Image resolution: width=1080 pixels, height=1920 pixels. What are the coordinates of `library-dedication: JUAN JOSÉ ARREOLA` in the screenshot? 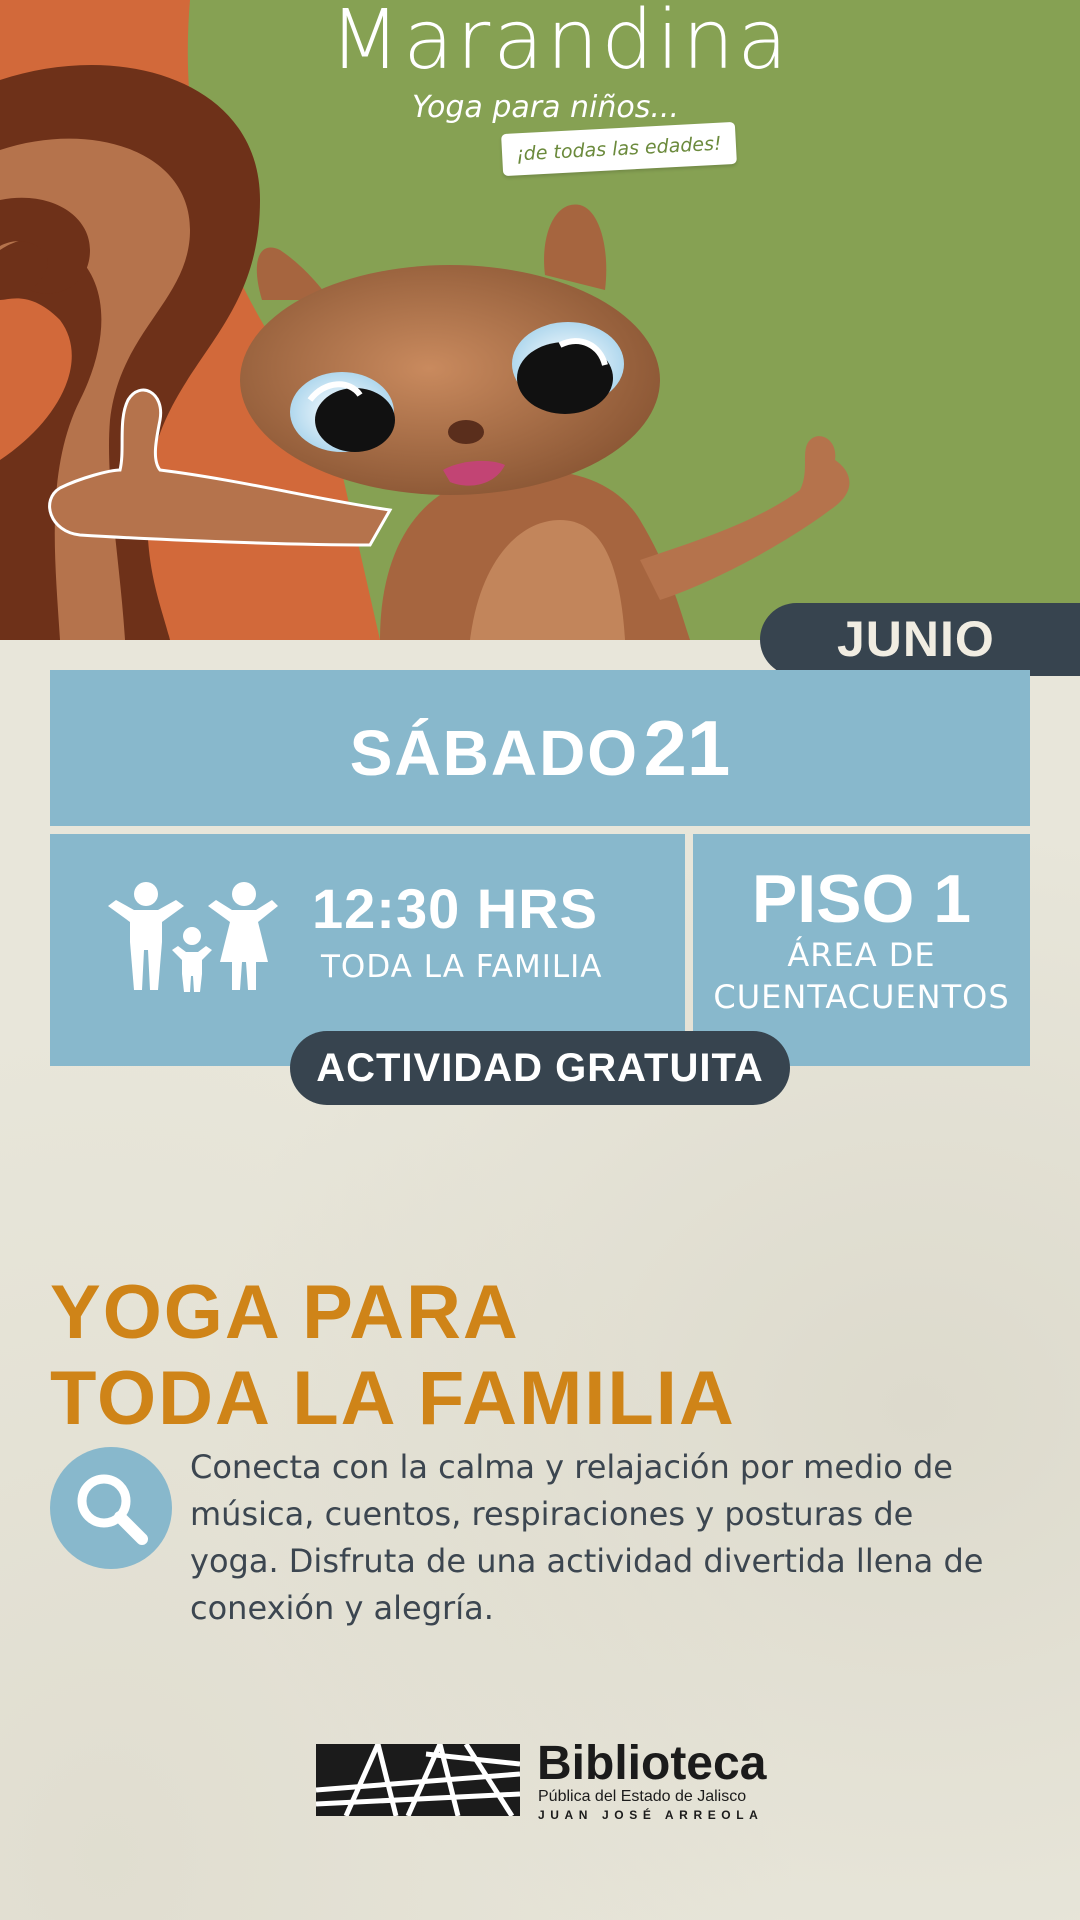 It's located at (651, 1815).